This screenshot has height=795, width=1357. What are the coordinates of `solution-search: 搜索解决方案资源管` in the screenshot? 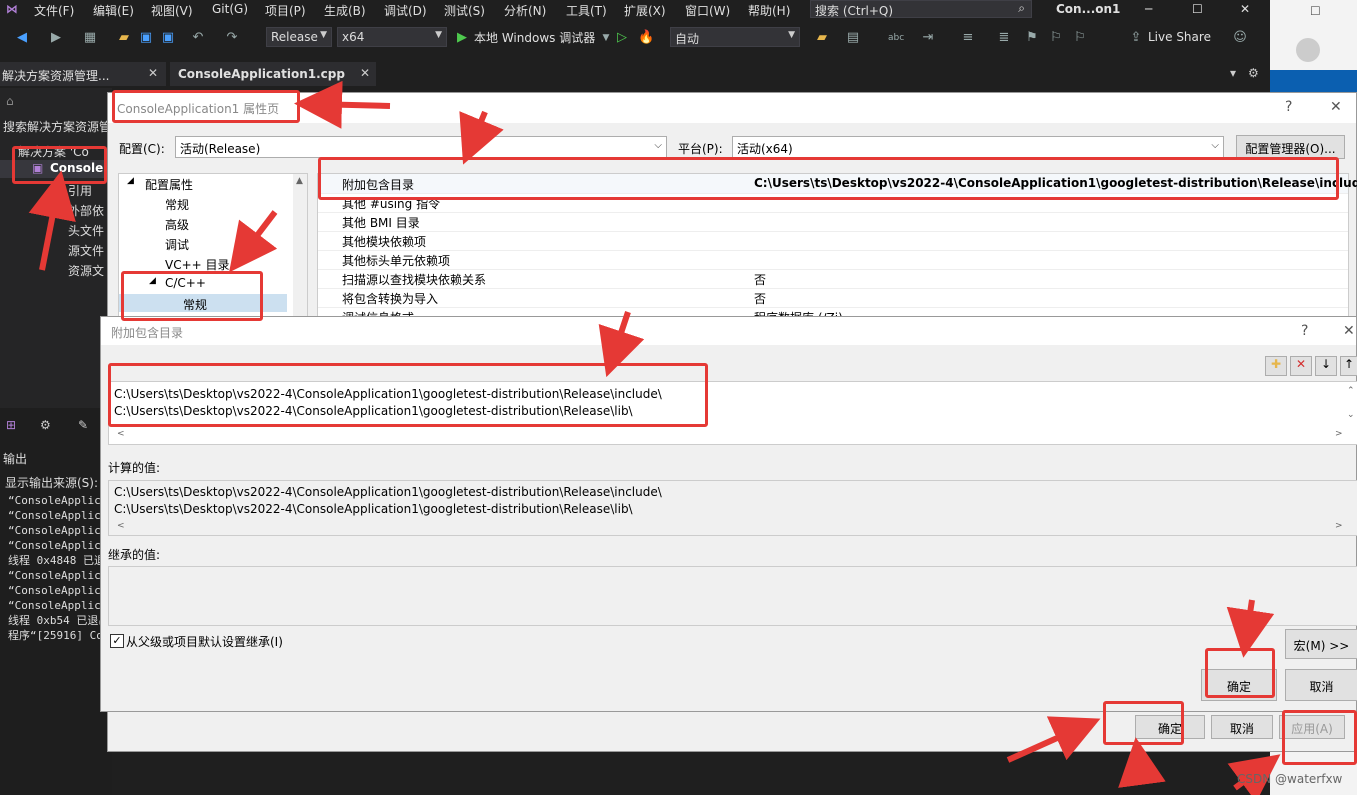 It's located at (57, 126).